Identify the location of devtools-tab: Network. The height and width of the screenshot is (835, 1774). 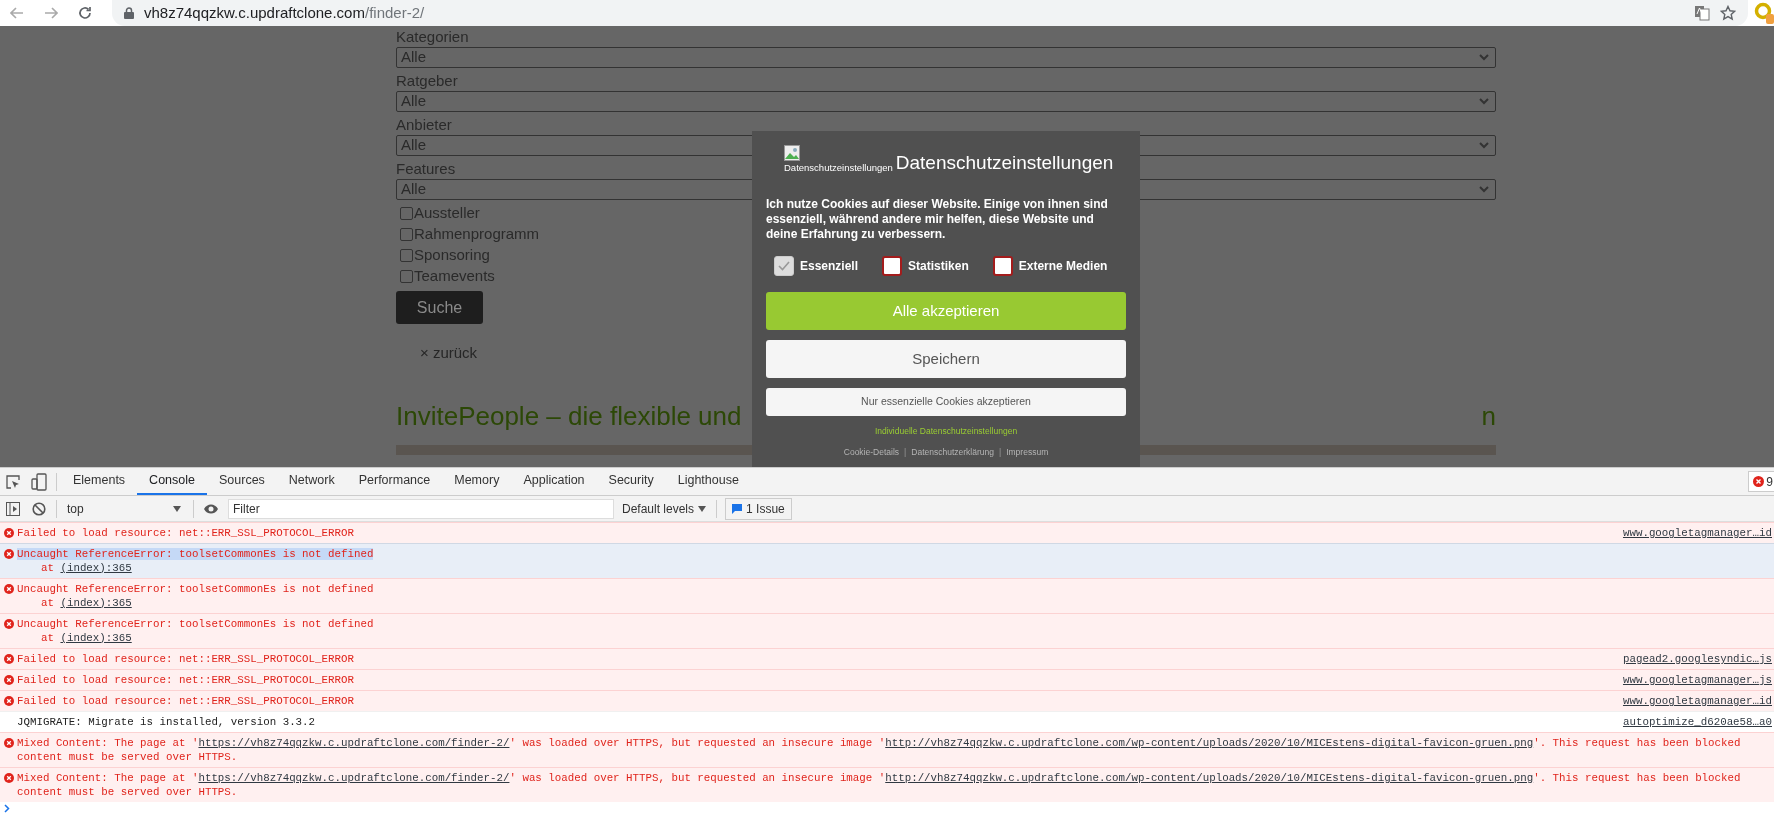
(311, 481).